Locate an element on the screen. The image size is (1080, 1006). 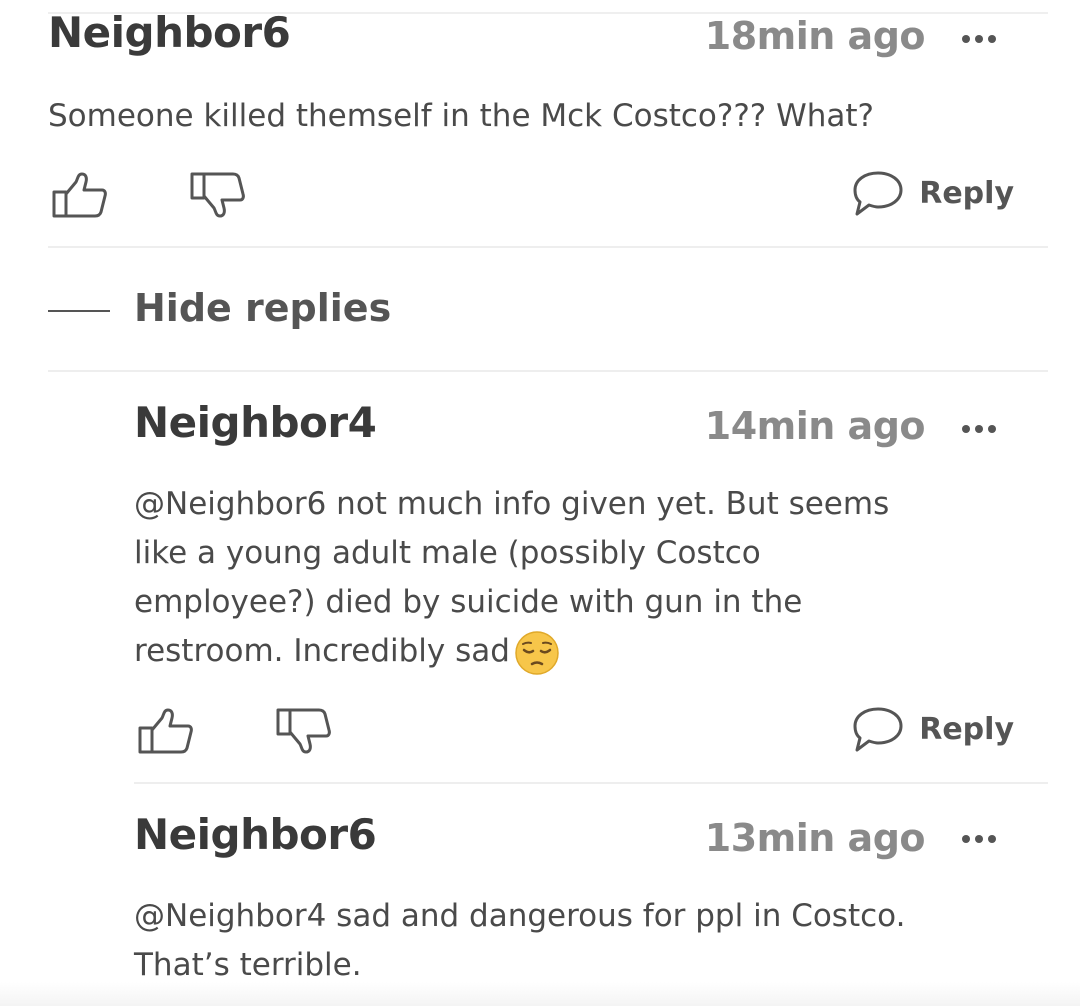
hide-replies-label: Hide replies is located at coordinates (263, 308).